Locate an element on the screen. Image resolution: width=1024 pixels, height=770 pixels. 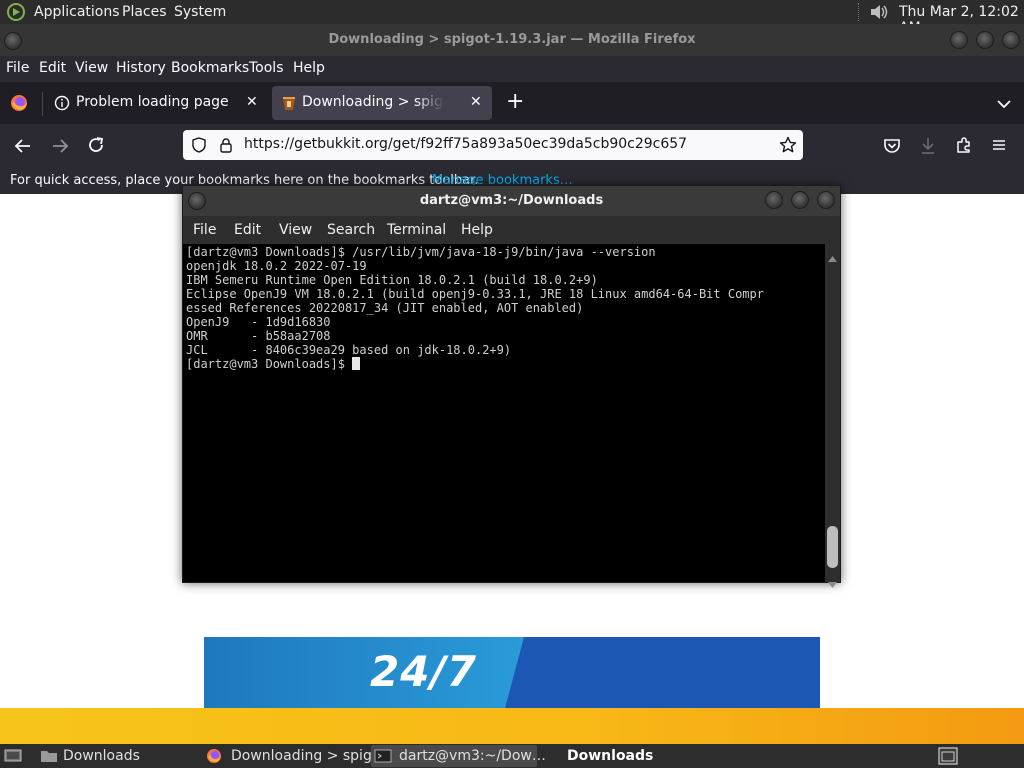
back-arrow-icon is located at coordinates (23, 146).